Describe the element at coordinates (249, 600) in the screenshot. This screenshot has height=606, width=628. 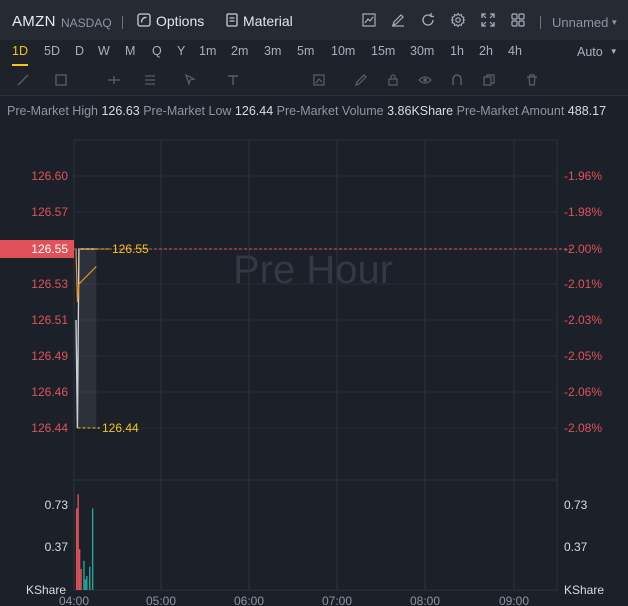
I see `time-tick-label: 06:00` at that location.